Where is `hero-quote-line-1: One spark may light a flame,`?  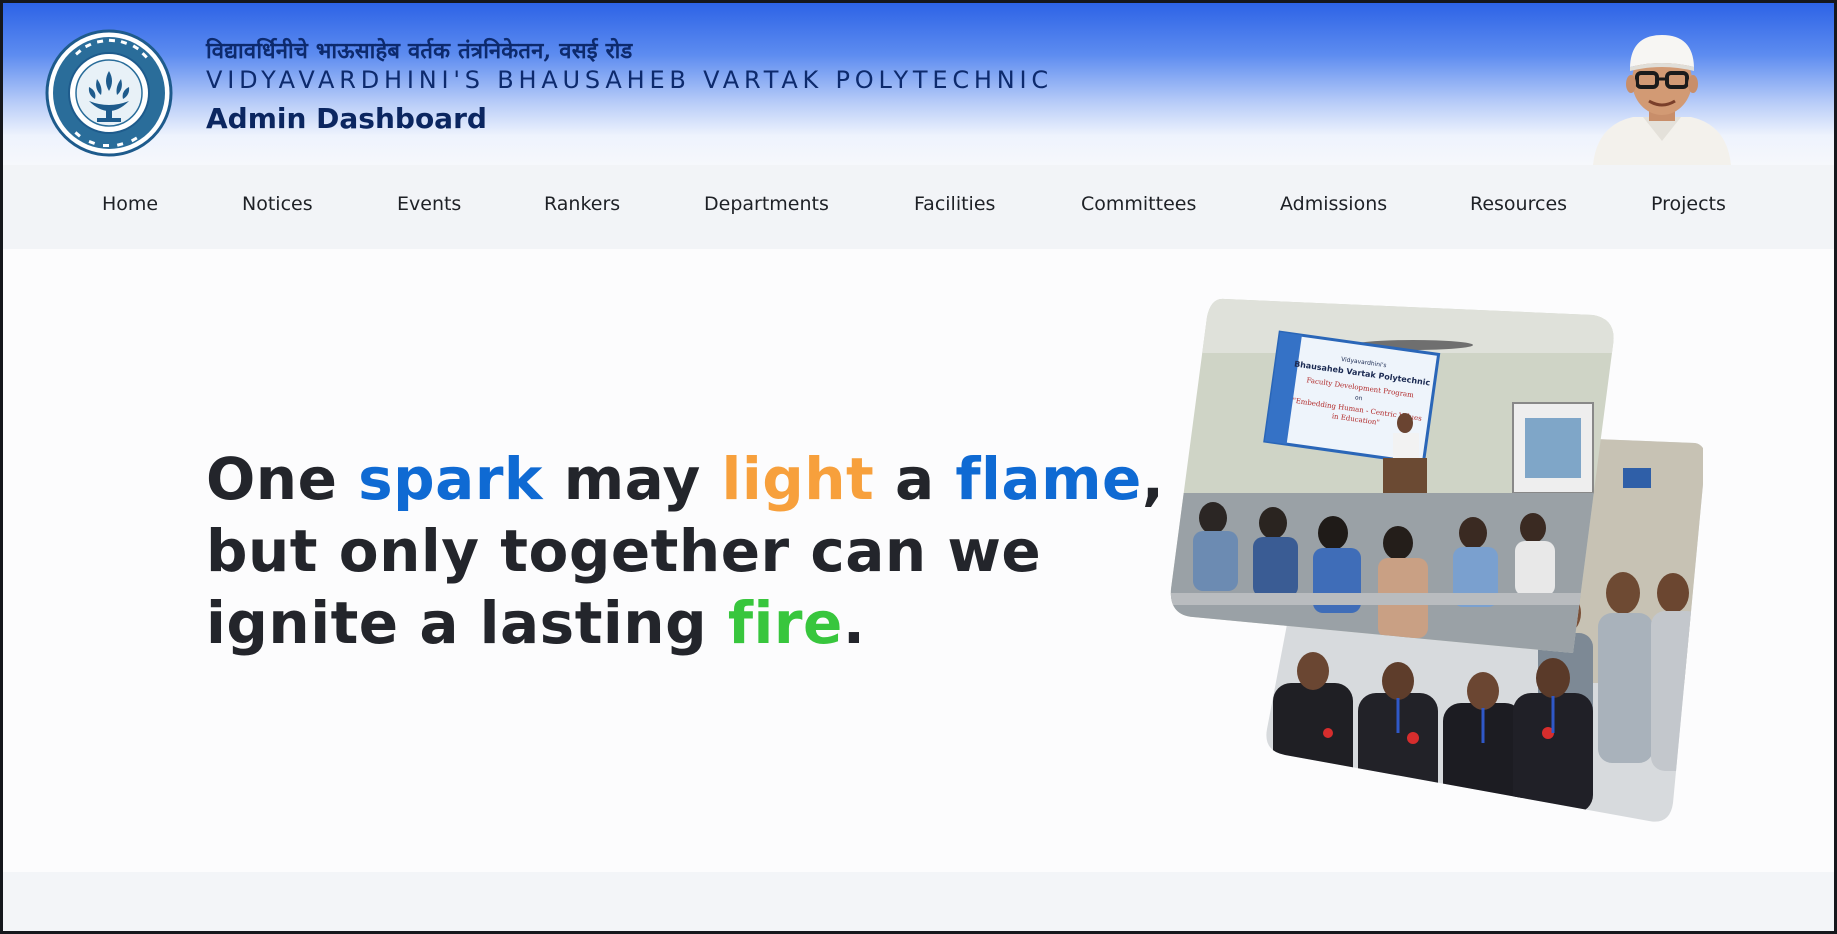
hero-quote-line-1: One spark may light a flame, is located at coordinates (685, 479).